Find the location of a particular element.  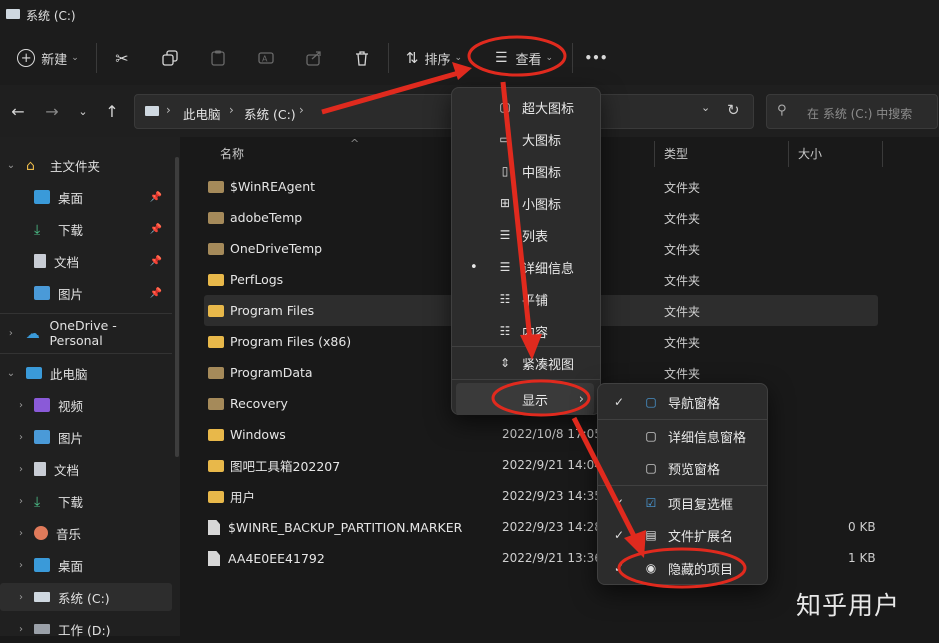

file-name: PerfLogs is located at coordinates (257, 279).